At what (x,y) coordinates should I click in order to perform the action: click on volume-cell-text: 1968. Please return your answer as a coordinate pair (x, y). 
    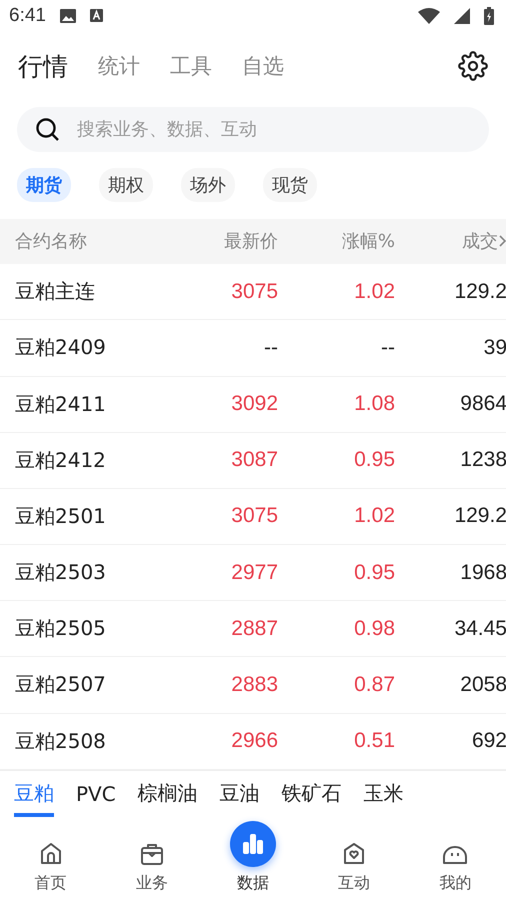
    Looking at the image, I should click on (482, 572).